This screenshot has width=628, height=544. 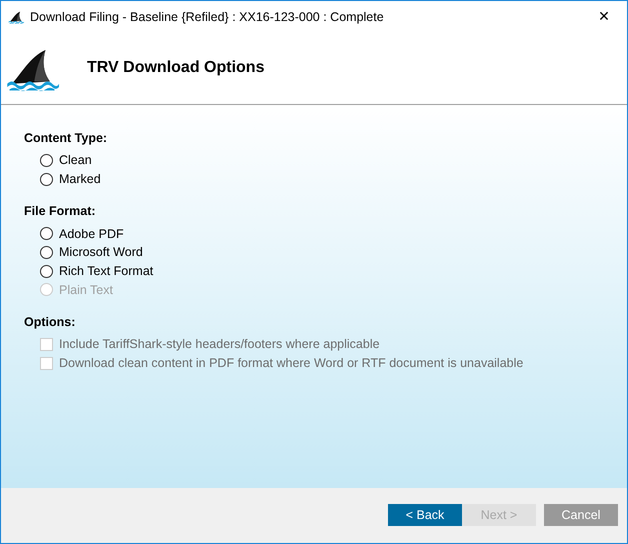 What do you see at coordinates (75, 160) in the screenshot?
I see `radio-label: Clean` at bounding box center [75, 160].